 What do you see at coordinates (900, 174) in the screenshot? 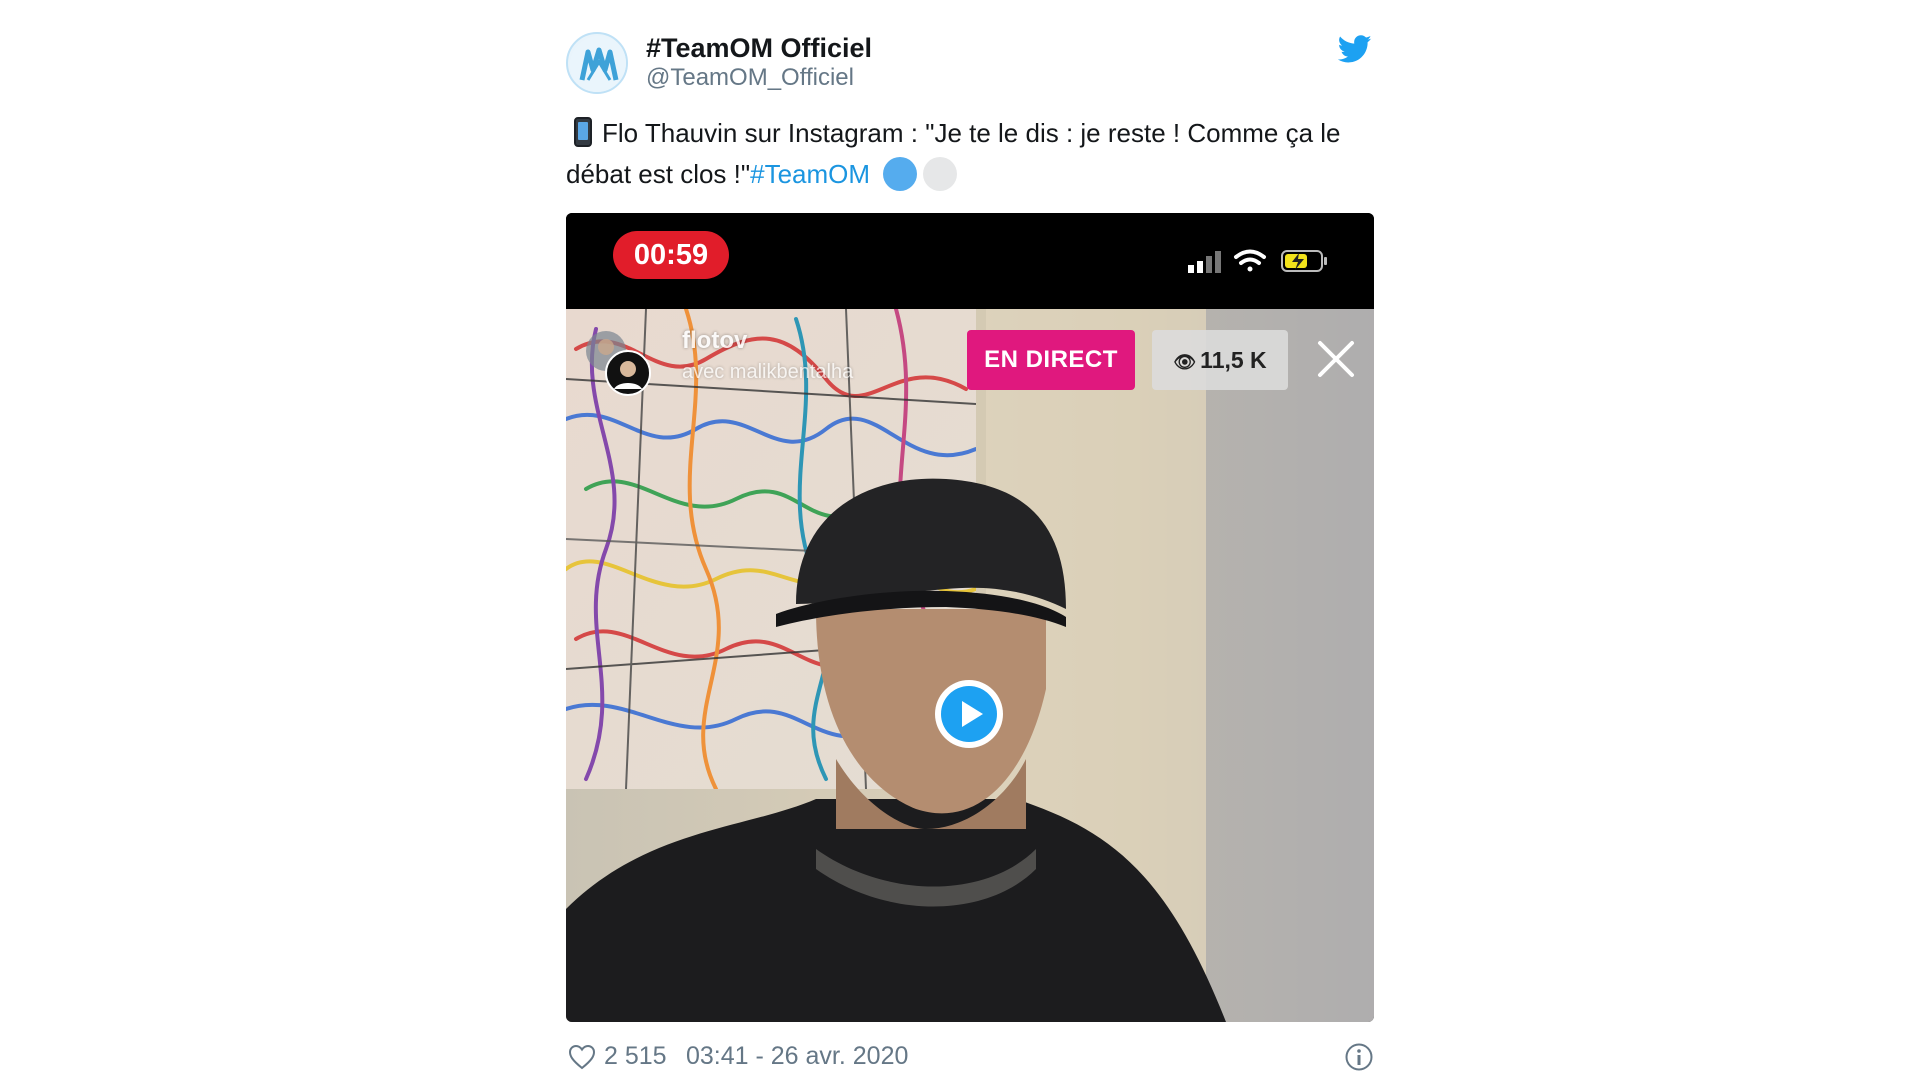
I see `blue-circle-emoji` at bounding box center [900, 174].